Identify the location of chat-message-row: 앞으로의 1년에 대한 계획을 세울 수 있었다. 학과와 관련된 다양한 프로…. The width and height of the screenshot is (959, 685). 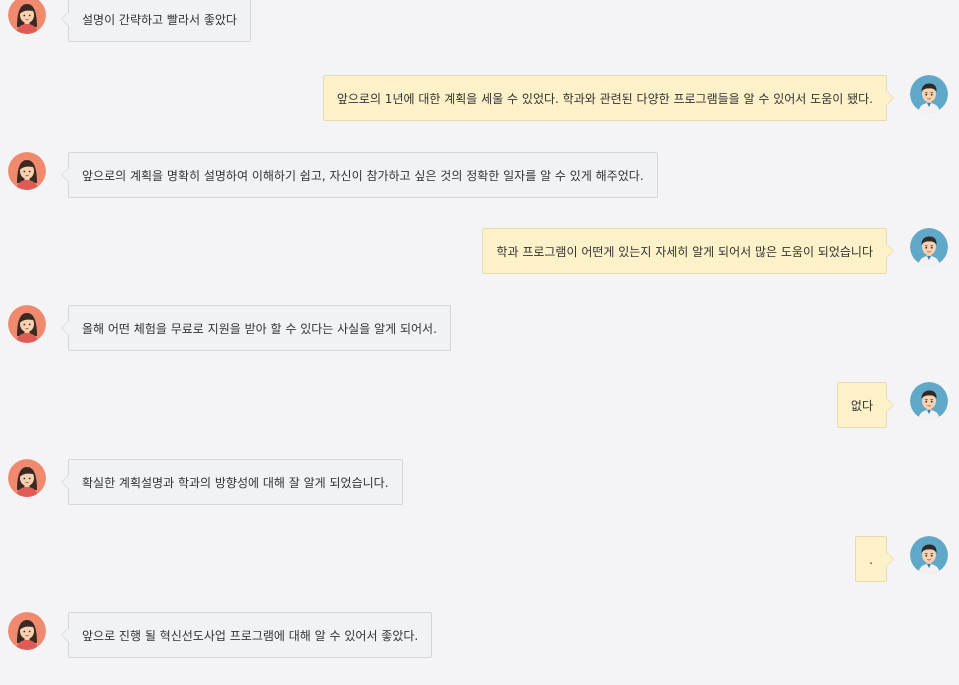
(479, 100).